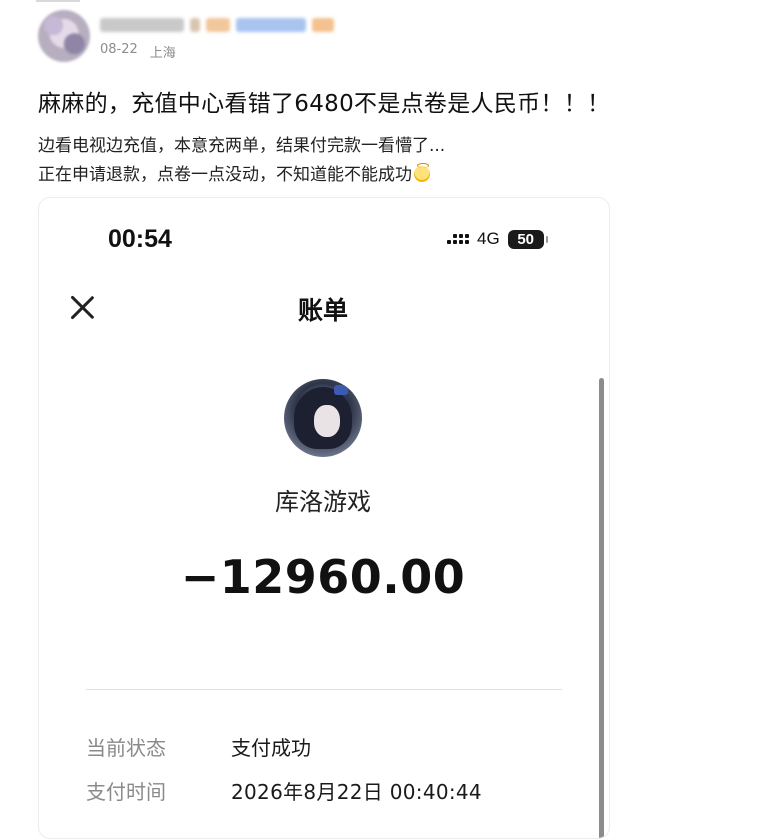 The image size is (767, 839). Describe the element at coordinates (225, 175) in the screenshot. I see `post-text-line-2-text: 正在申请退款，点卷一点没动，不知道能不能成功` at that location.